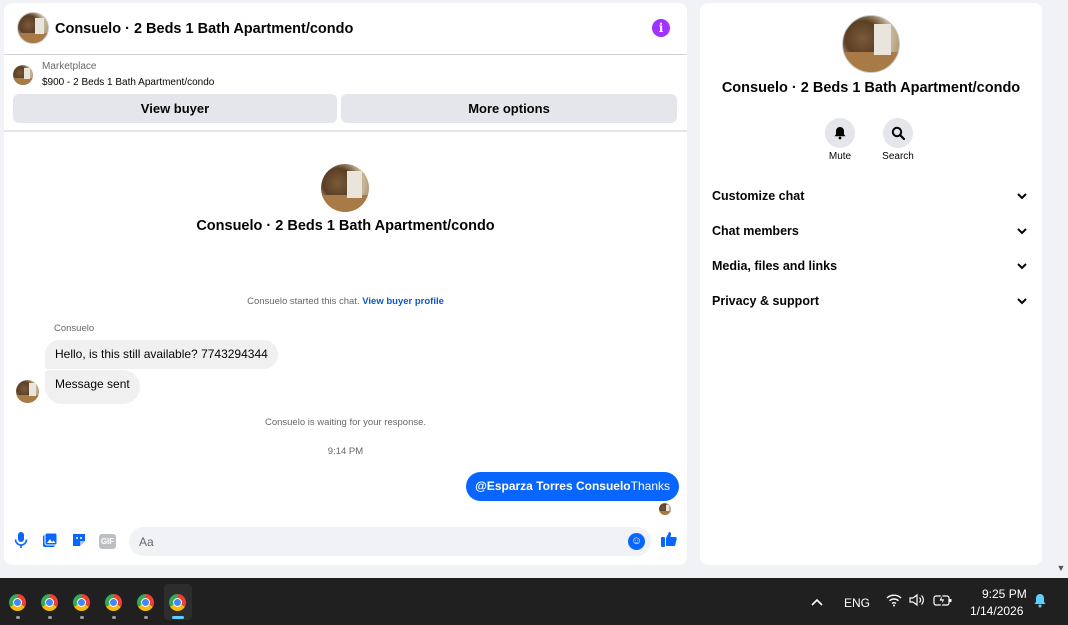 This screenshot has width=1068, height=625. Describe the element at coordinates (755, 231) in the screenshot. I see `section-label: Chat members` at that location.